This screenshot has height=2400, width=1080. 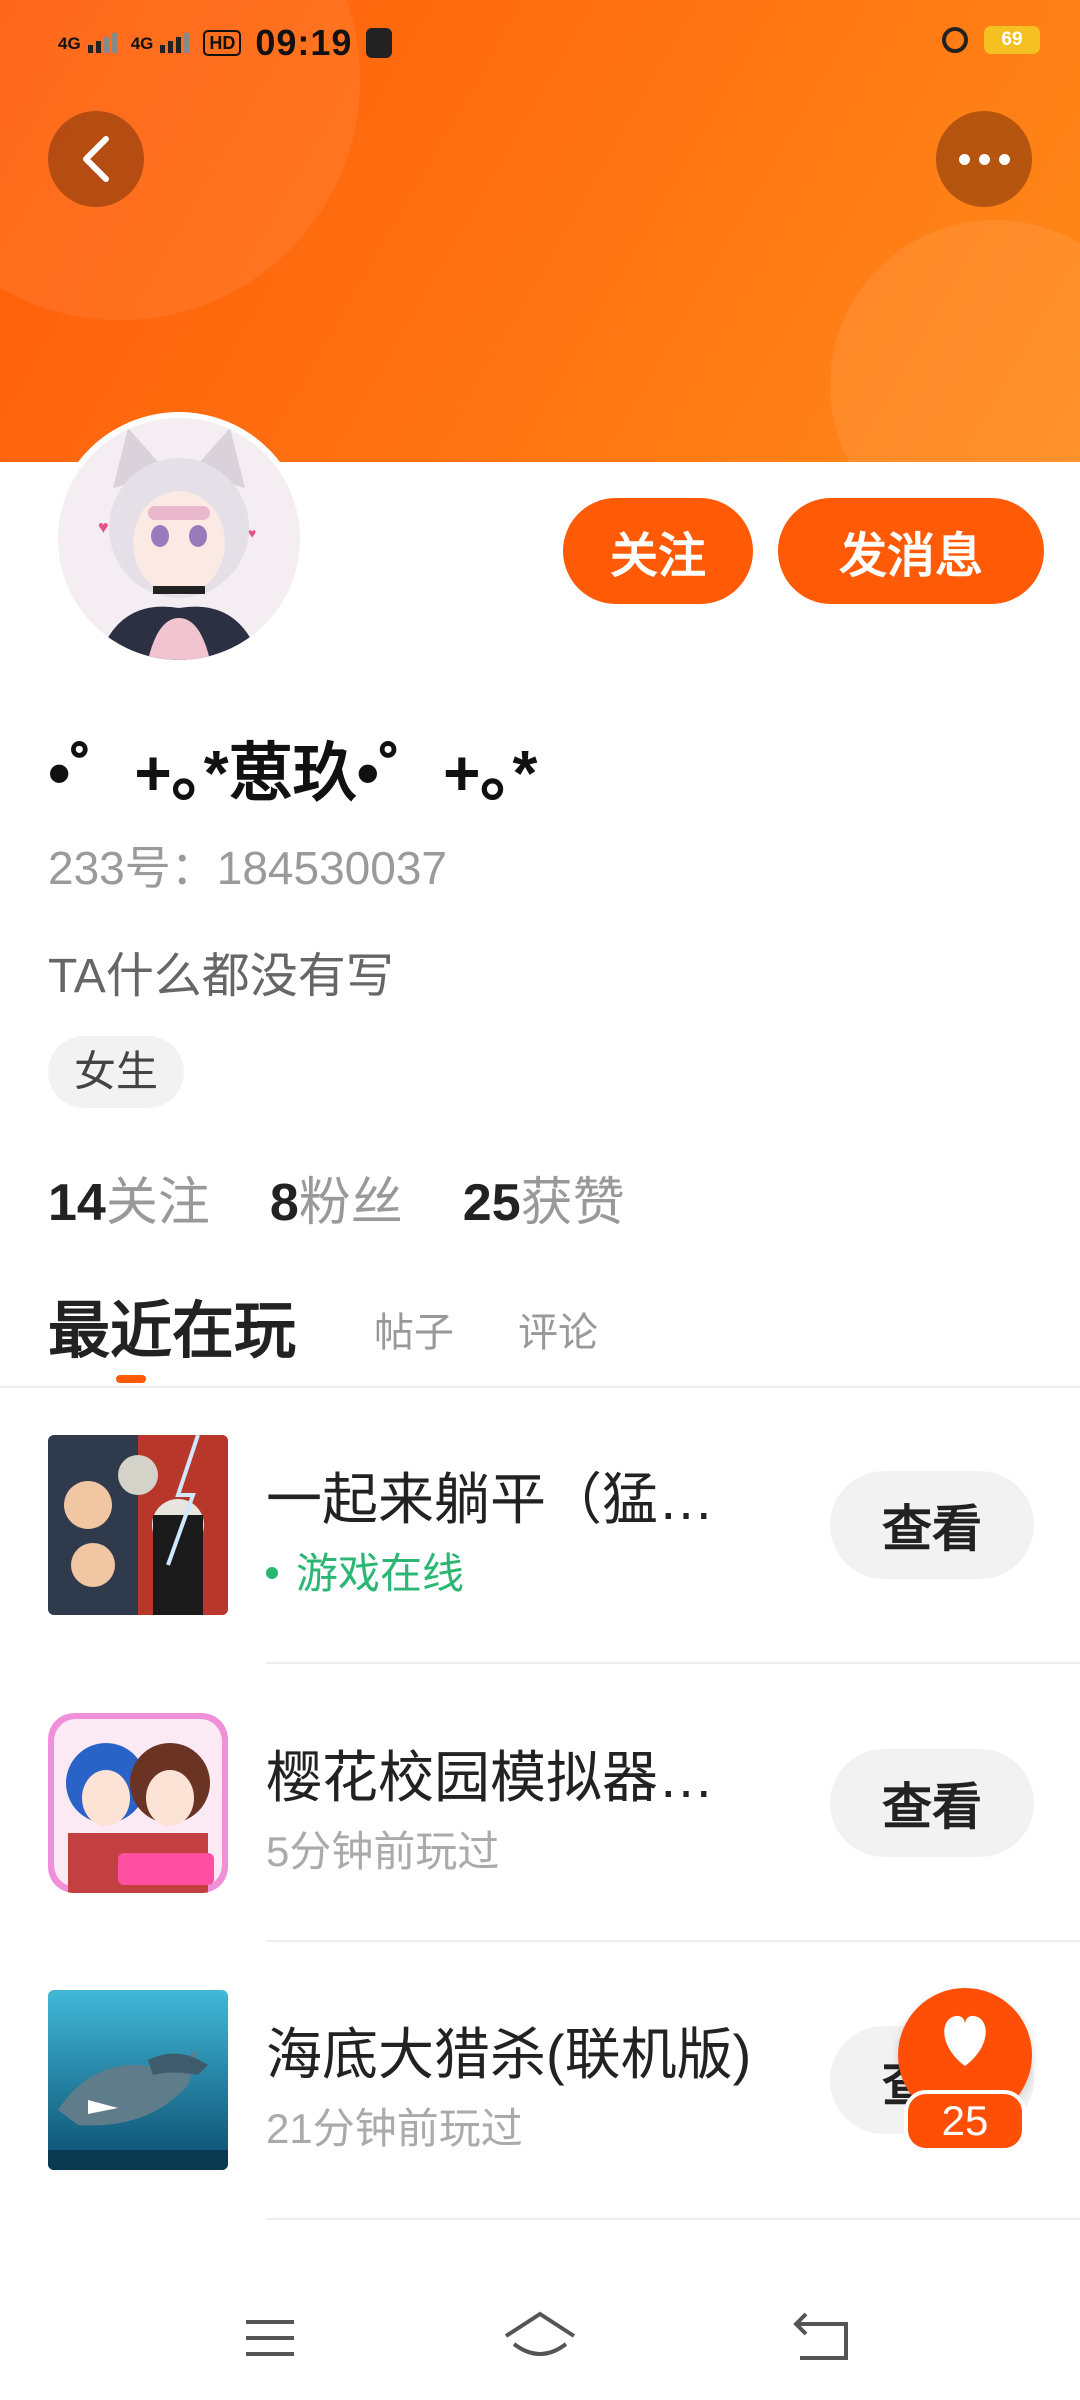 What do you see at coordinates (658, 551) in the screenshot?
I see `follow-button: 关注` at bounding box center [658, 551].